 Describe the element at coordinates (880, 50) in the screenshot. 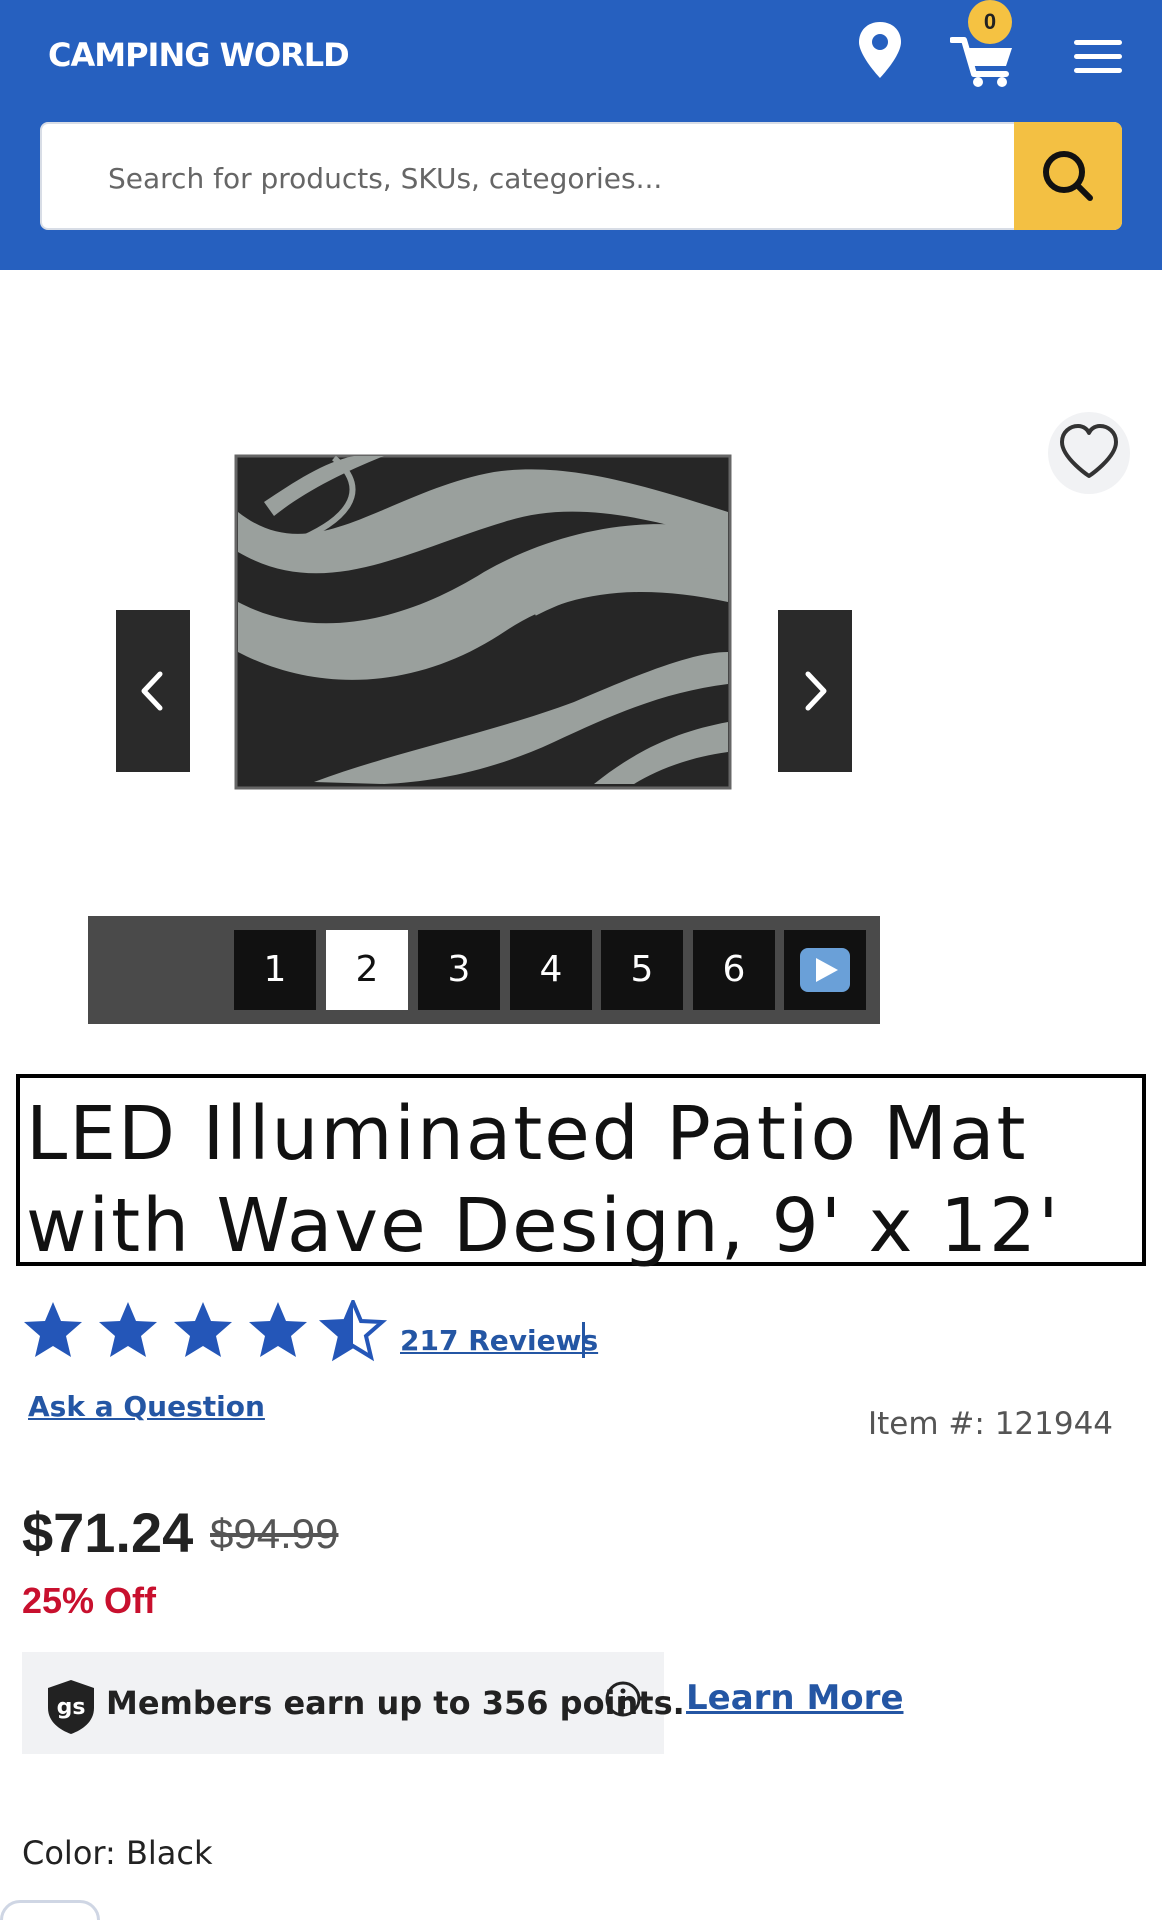

I see `location-pin-icon` at that location.